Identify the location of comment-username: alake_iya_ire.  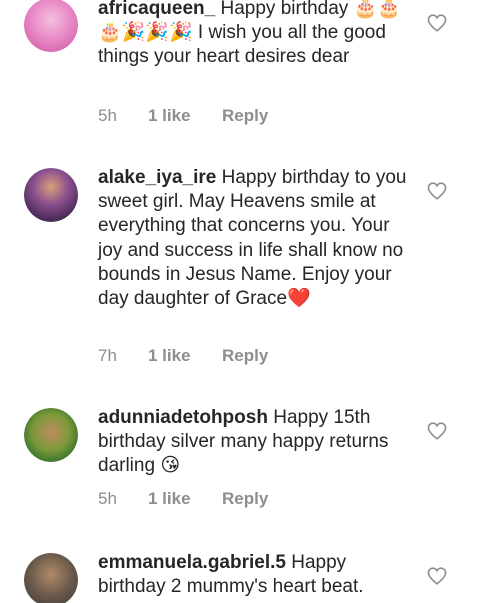
(157, 177).